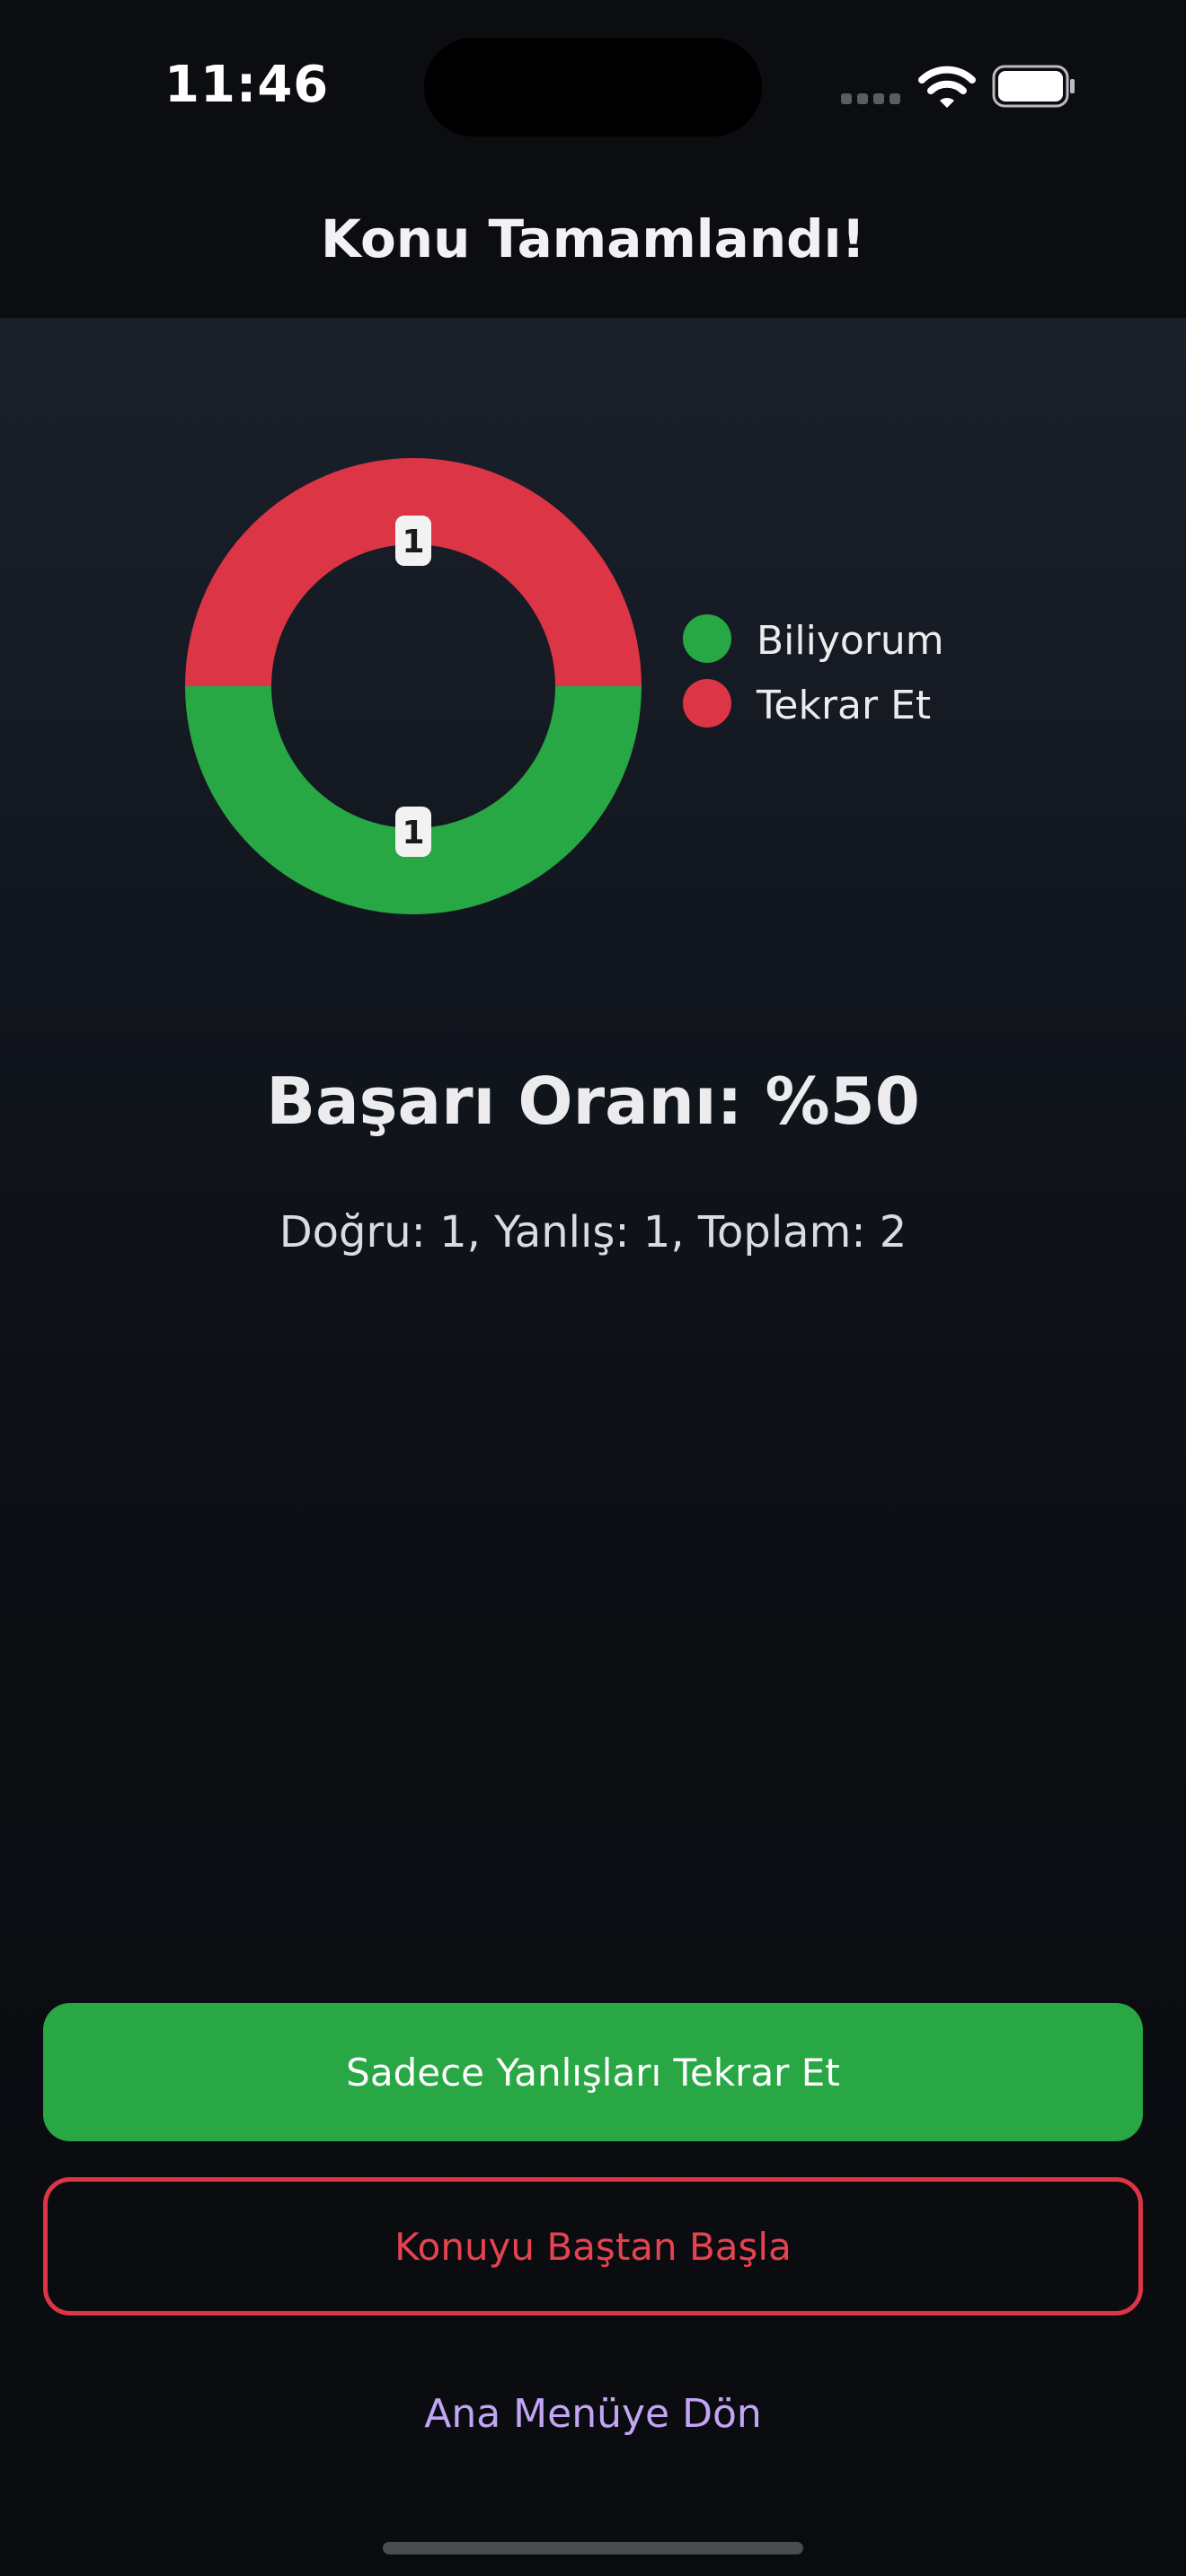 The width and height of the screenshot is (1186, 2576). What do you see at coordinates (413, 572) in the screenshot?
I see `donut-slice-tekrar-et` at bounding box center [413, 572].